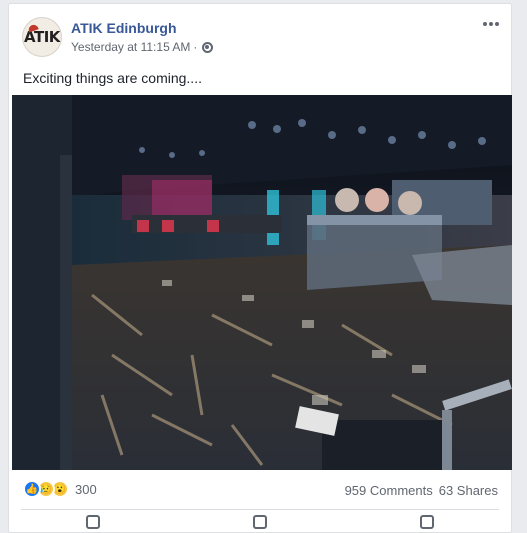 This screenshot has height=533, width=527. I want to click on post-timestamp: Yesterday at 11:15 AM, so click(130, 47).